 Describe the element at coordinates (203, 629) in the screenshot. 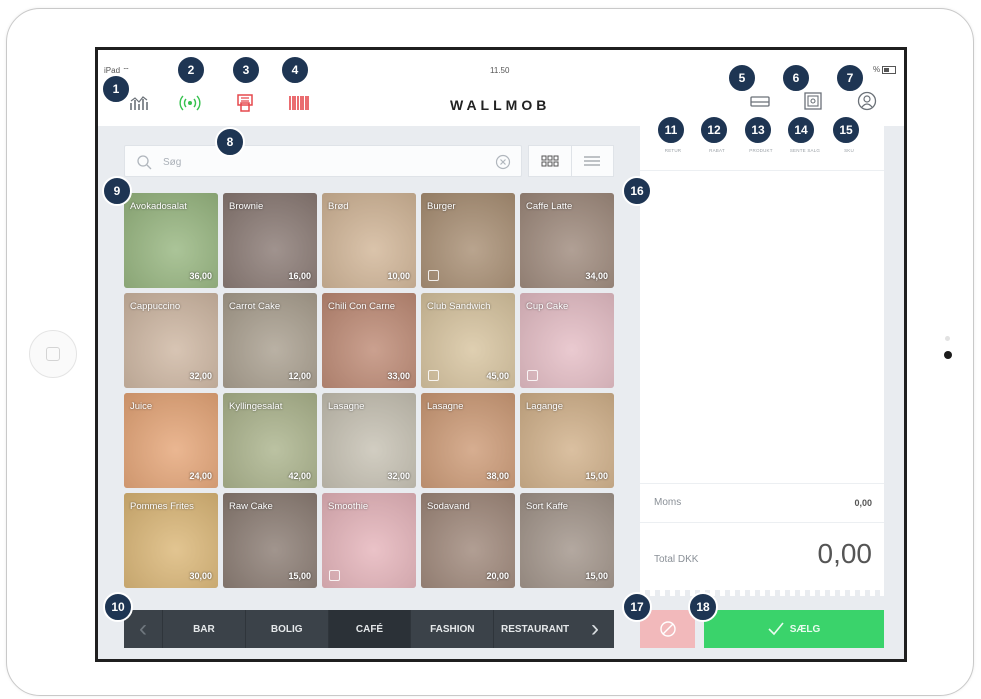

I see `category-tab: BAR` at that location.